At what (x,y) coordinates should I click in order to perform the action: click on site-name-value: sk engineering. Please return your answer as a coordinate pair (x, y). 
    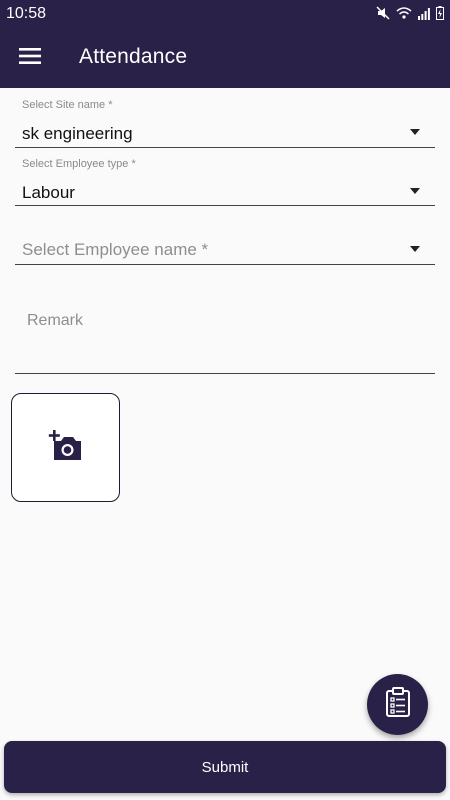
    Looking at the image, I should click on (77, 133).